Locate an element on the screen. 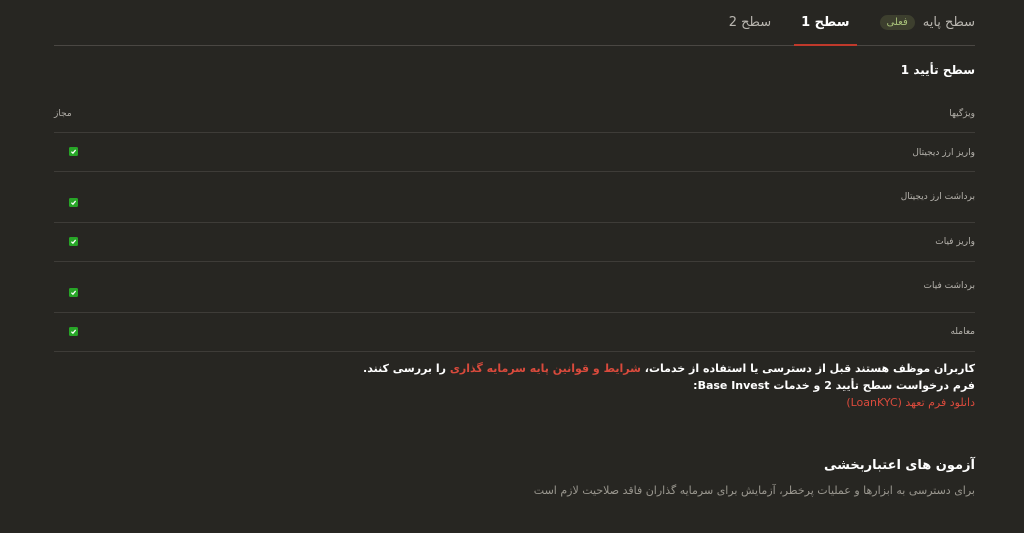  feature-label: واریز ارز دیجیتال is located at coordinates (943, 153).